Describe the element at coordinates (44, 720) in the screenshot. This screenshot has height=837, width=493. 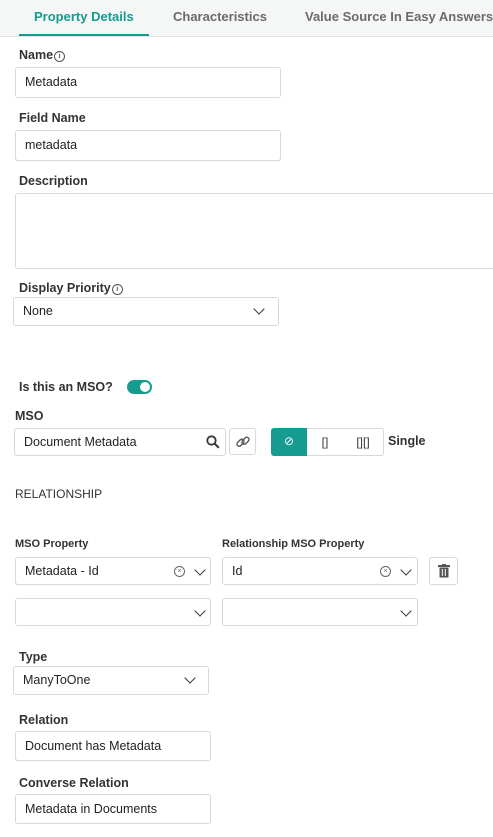
I see `relation-label: Relation` at that location.